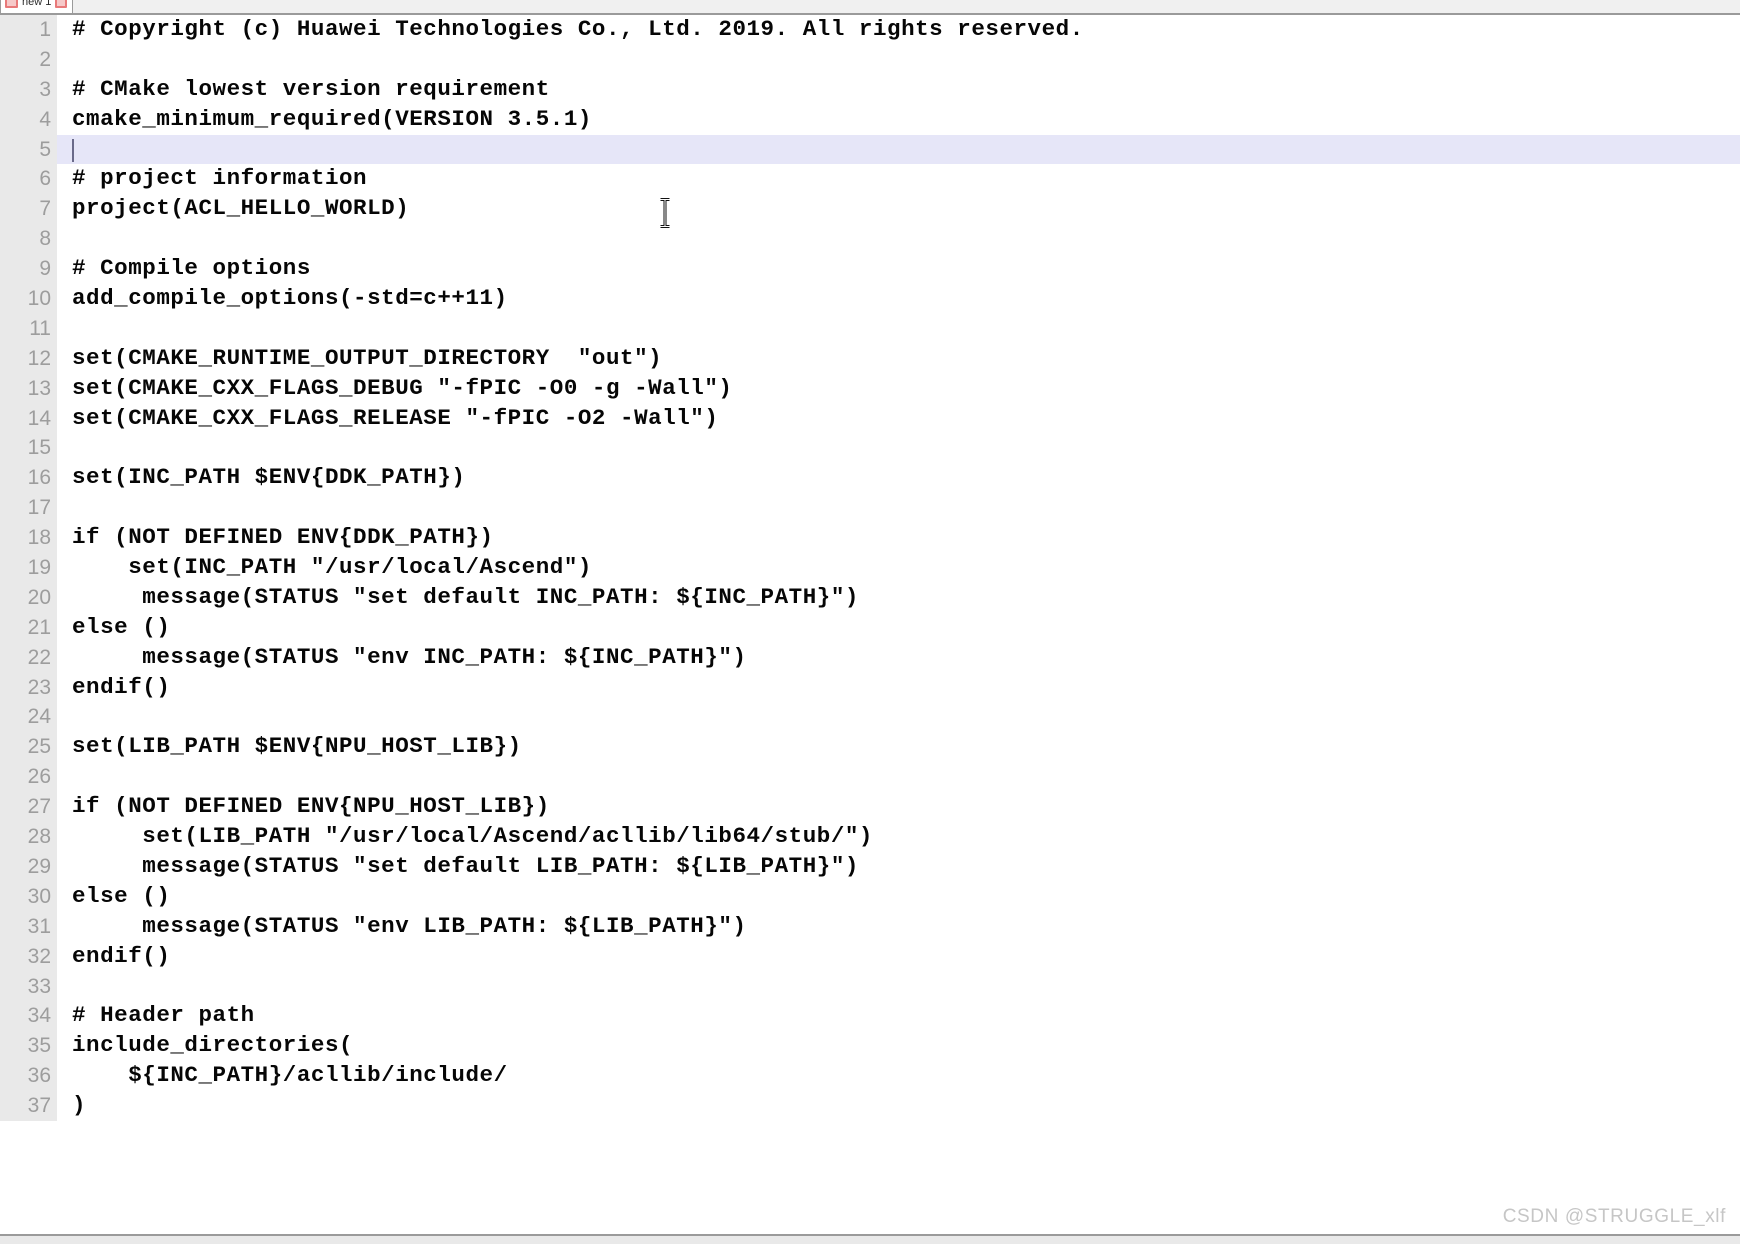 This screenshot has width=1740, height=1244. Describe the element at coordinates (28, 1106) in the screenshot. I see `line-number: 37` at that location.